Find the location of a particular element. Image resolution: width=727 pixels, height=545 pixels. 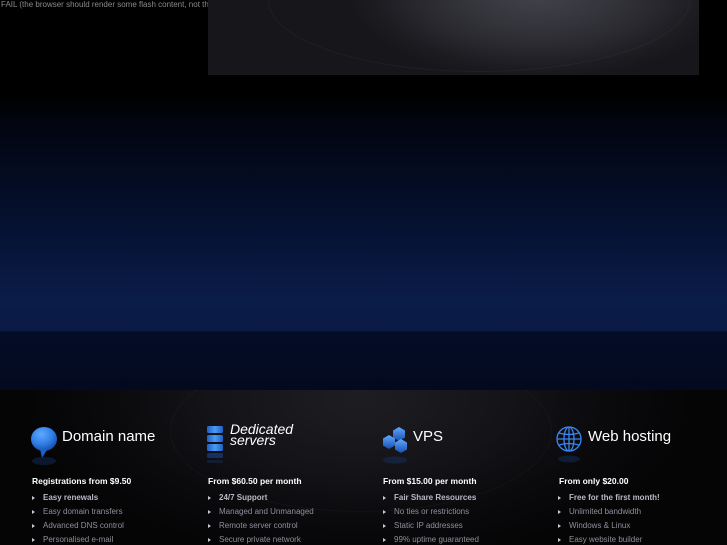

feature-item: Fair Share Resources is located at coordinates (431, 498).